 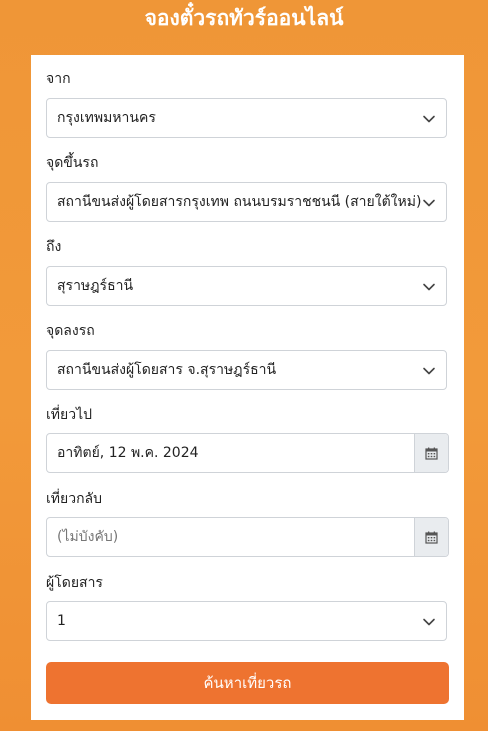 I want to click on origin-value: กรุงเทพมหานคร, so click(x=106, y=118).